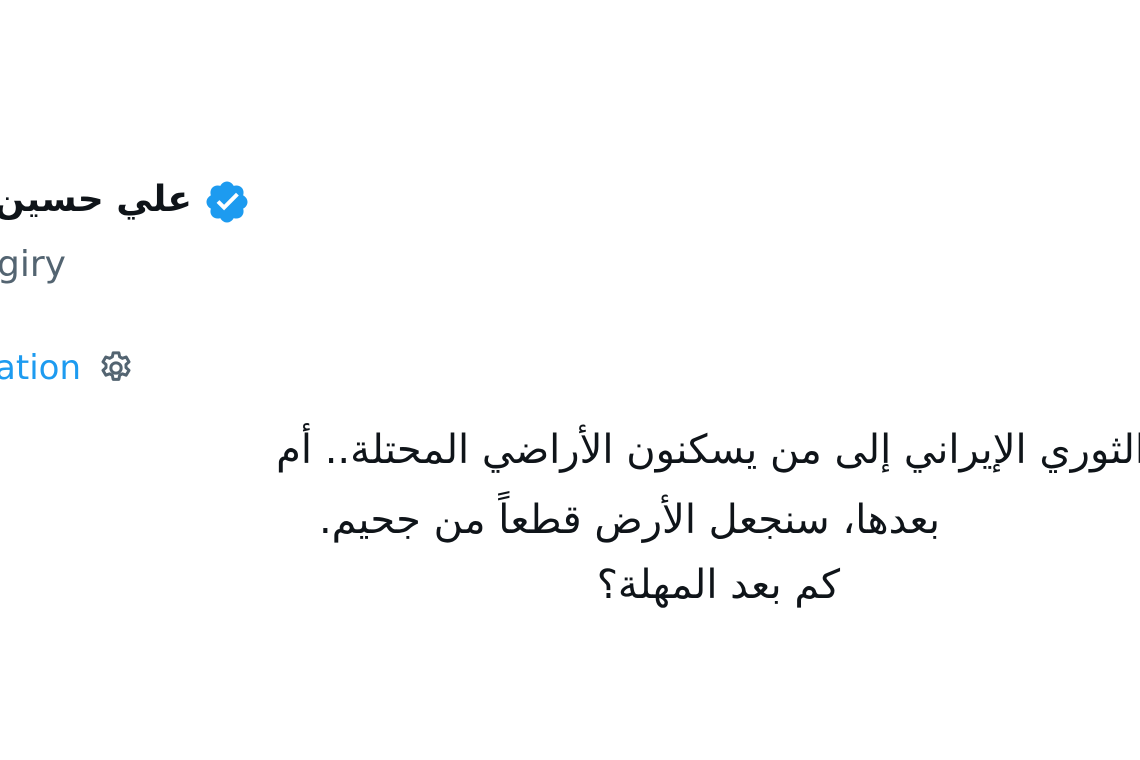 The image size is (1140, 760). What do you see at coordinates (40, 368) in the screenshot?
I see `translate-post-link: ation` at bounding box center [40, 368].